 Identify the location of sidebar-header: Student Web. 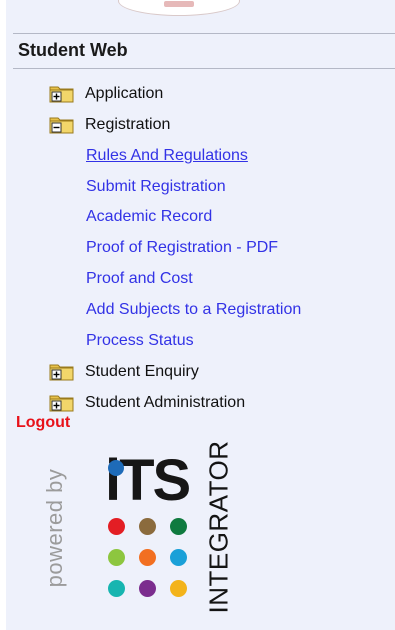
(204, 51).